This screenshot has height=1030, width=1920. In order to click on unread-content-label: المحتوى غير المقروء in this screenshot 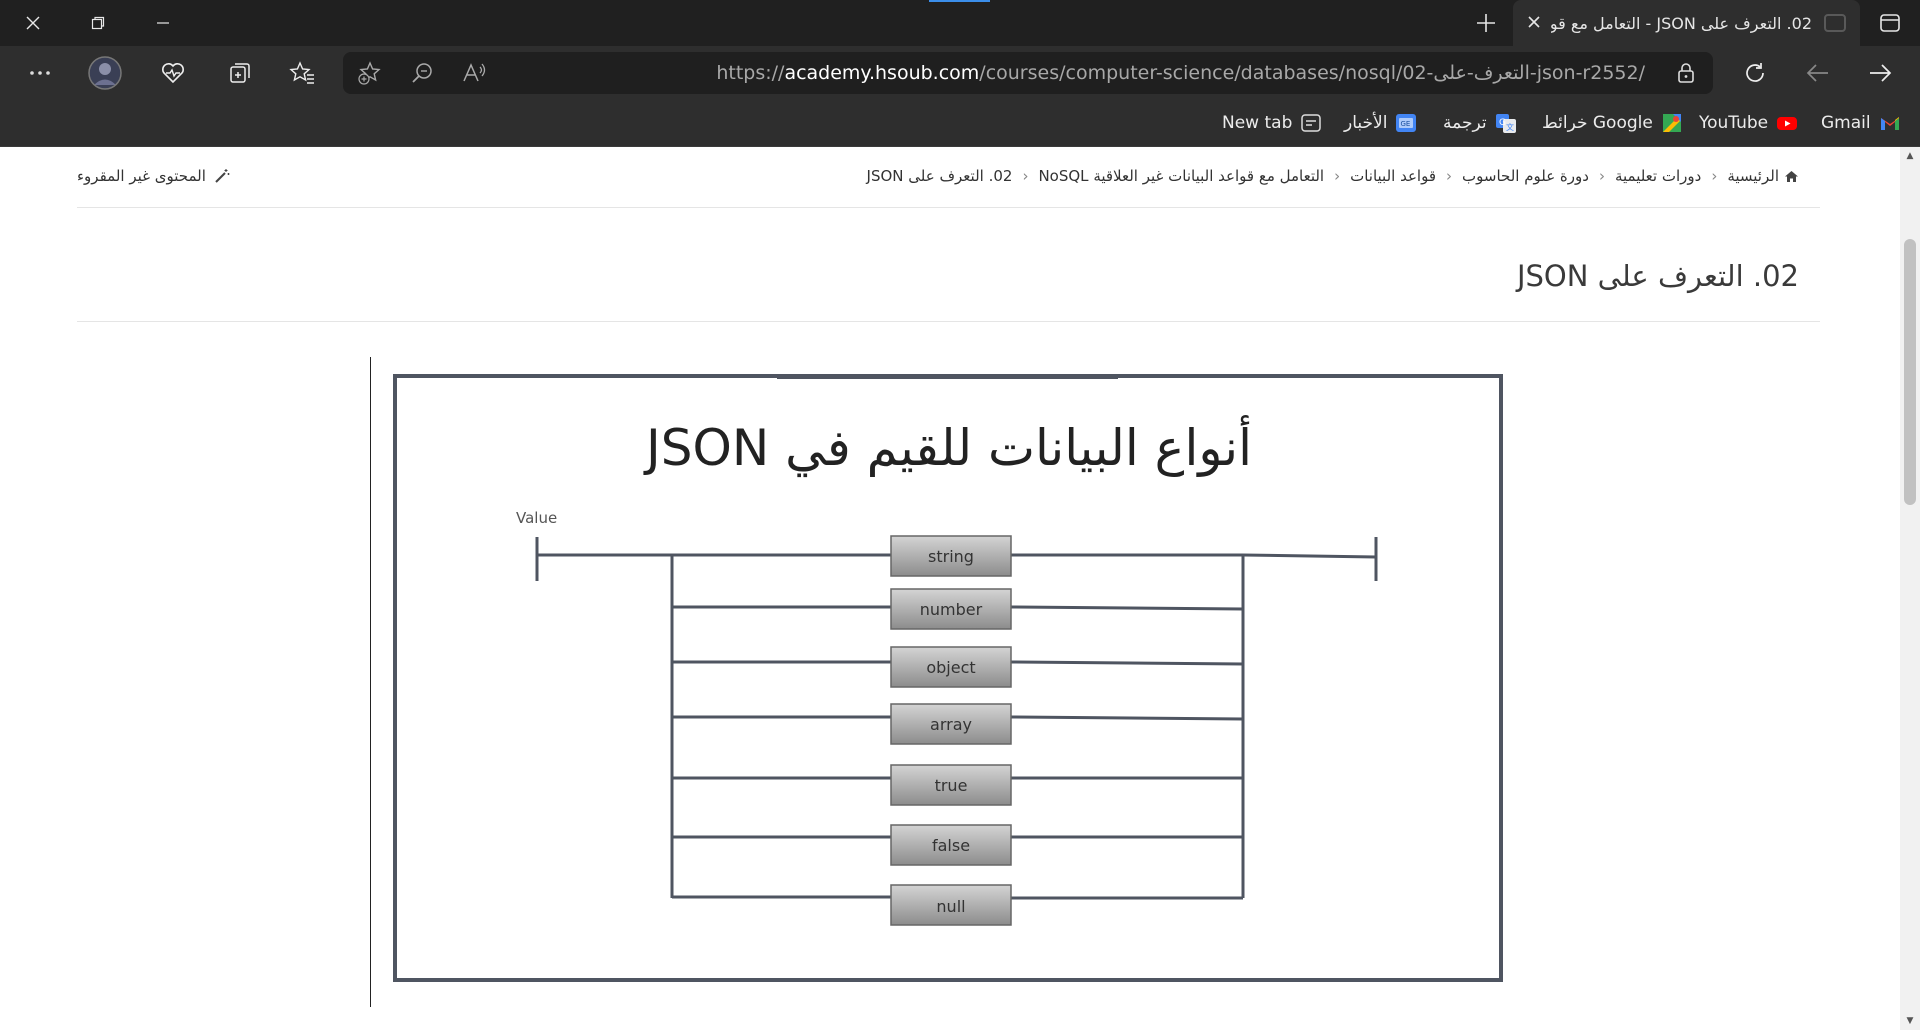, I will do `click(141, 176)`.